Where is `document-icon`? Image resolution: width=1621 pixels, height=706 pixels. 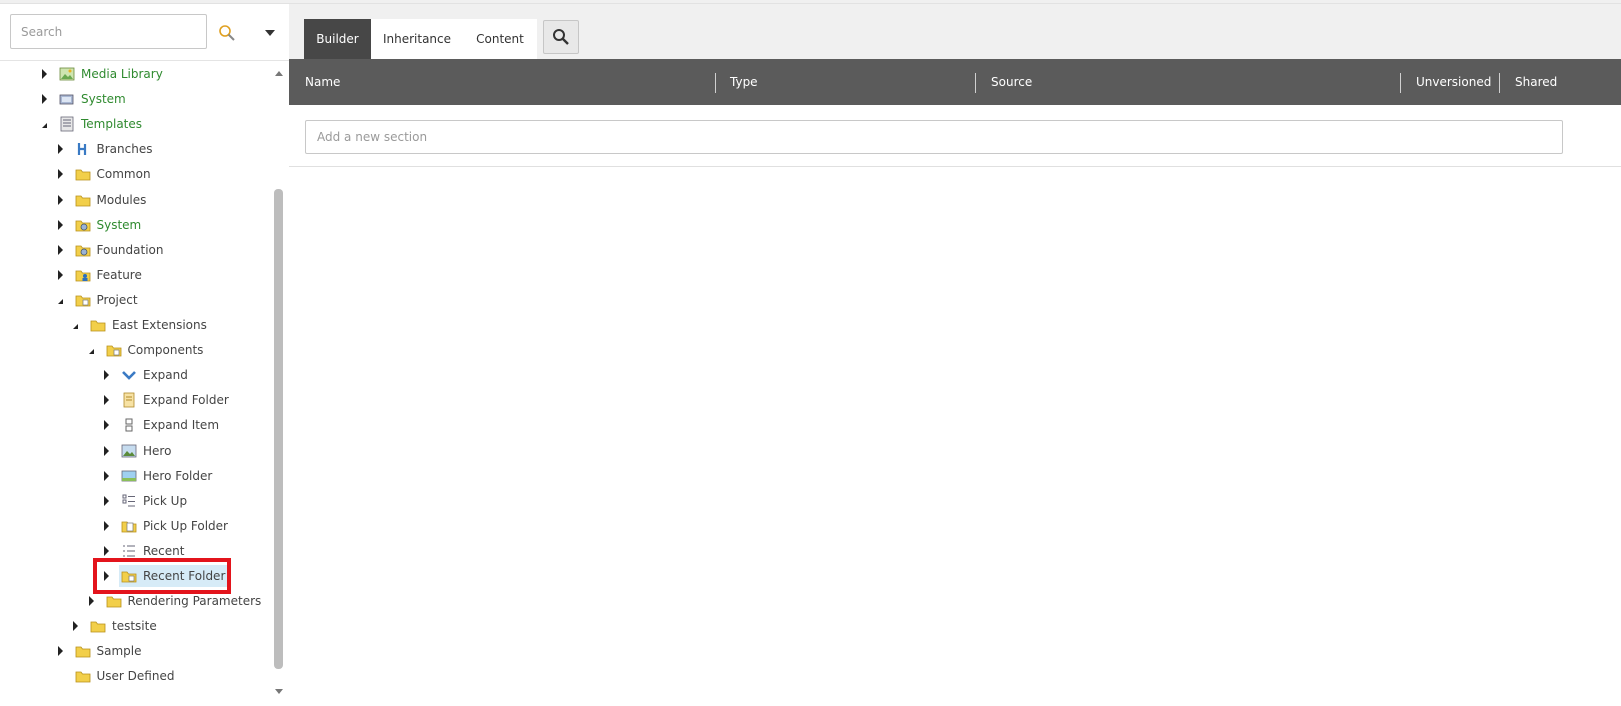 document-icon is located at coordinates (129, 400).